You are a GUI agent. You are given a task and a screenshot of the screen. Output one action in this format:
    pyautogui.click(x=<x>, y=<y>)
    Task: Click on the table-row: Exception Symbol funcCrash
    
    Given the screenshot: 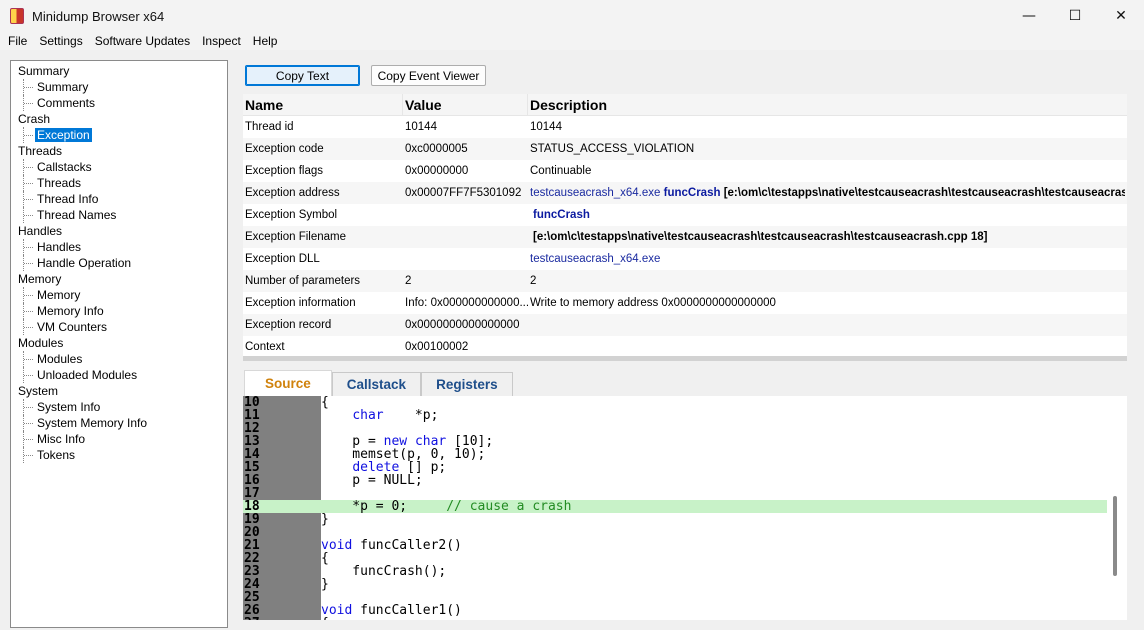 What is the action you would take?
    pyautogui.click(x=685, y=215)
    